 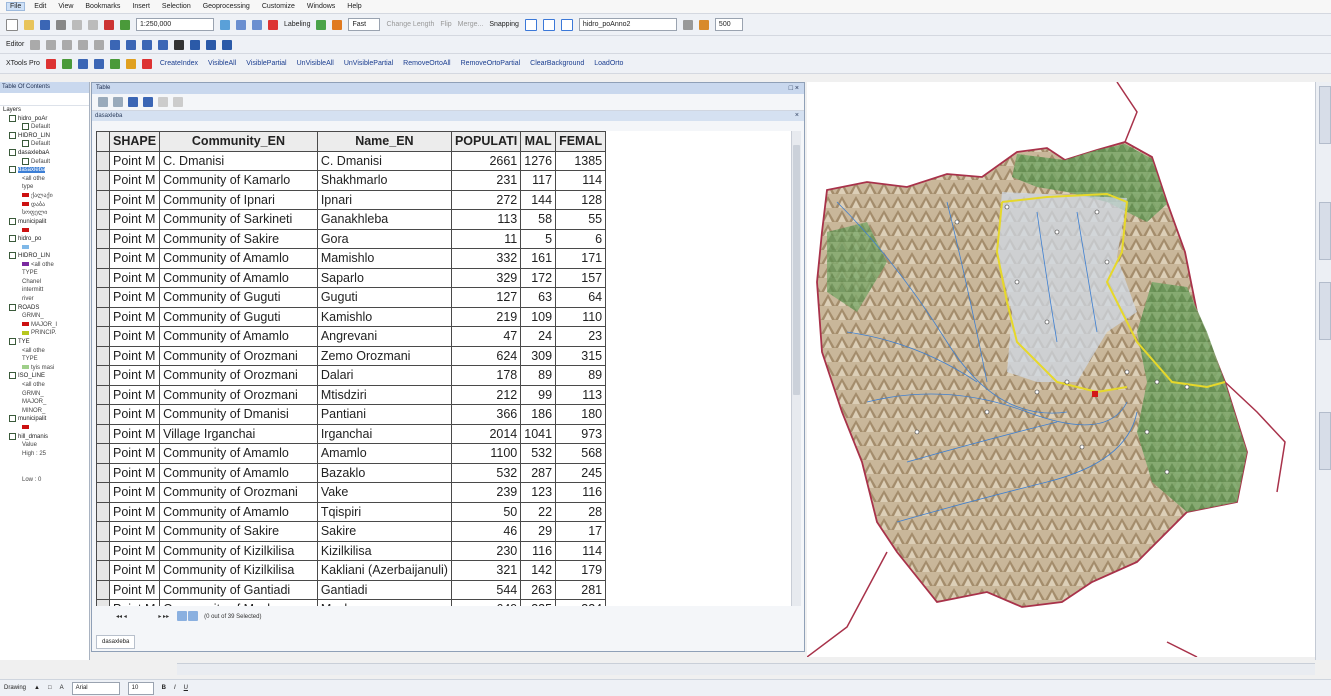 I want to click on table-row: Point M Community of Amamlo Tqispiri 50 22 28, so click(x=351, y=511).